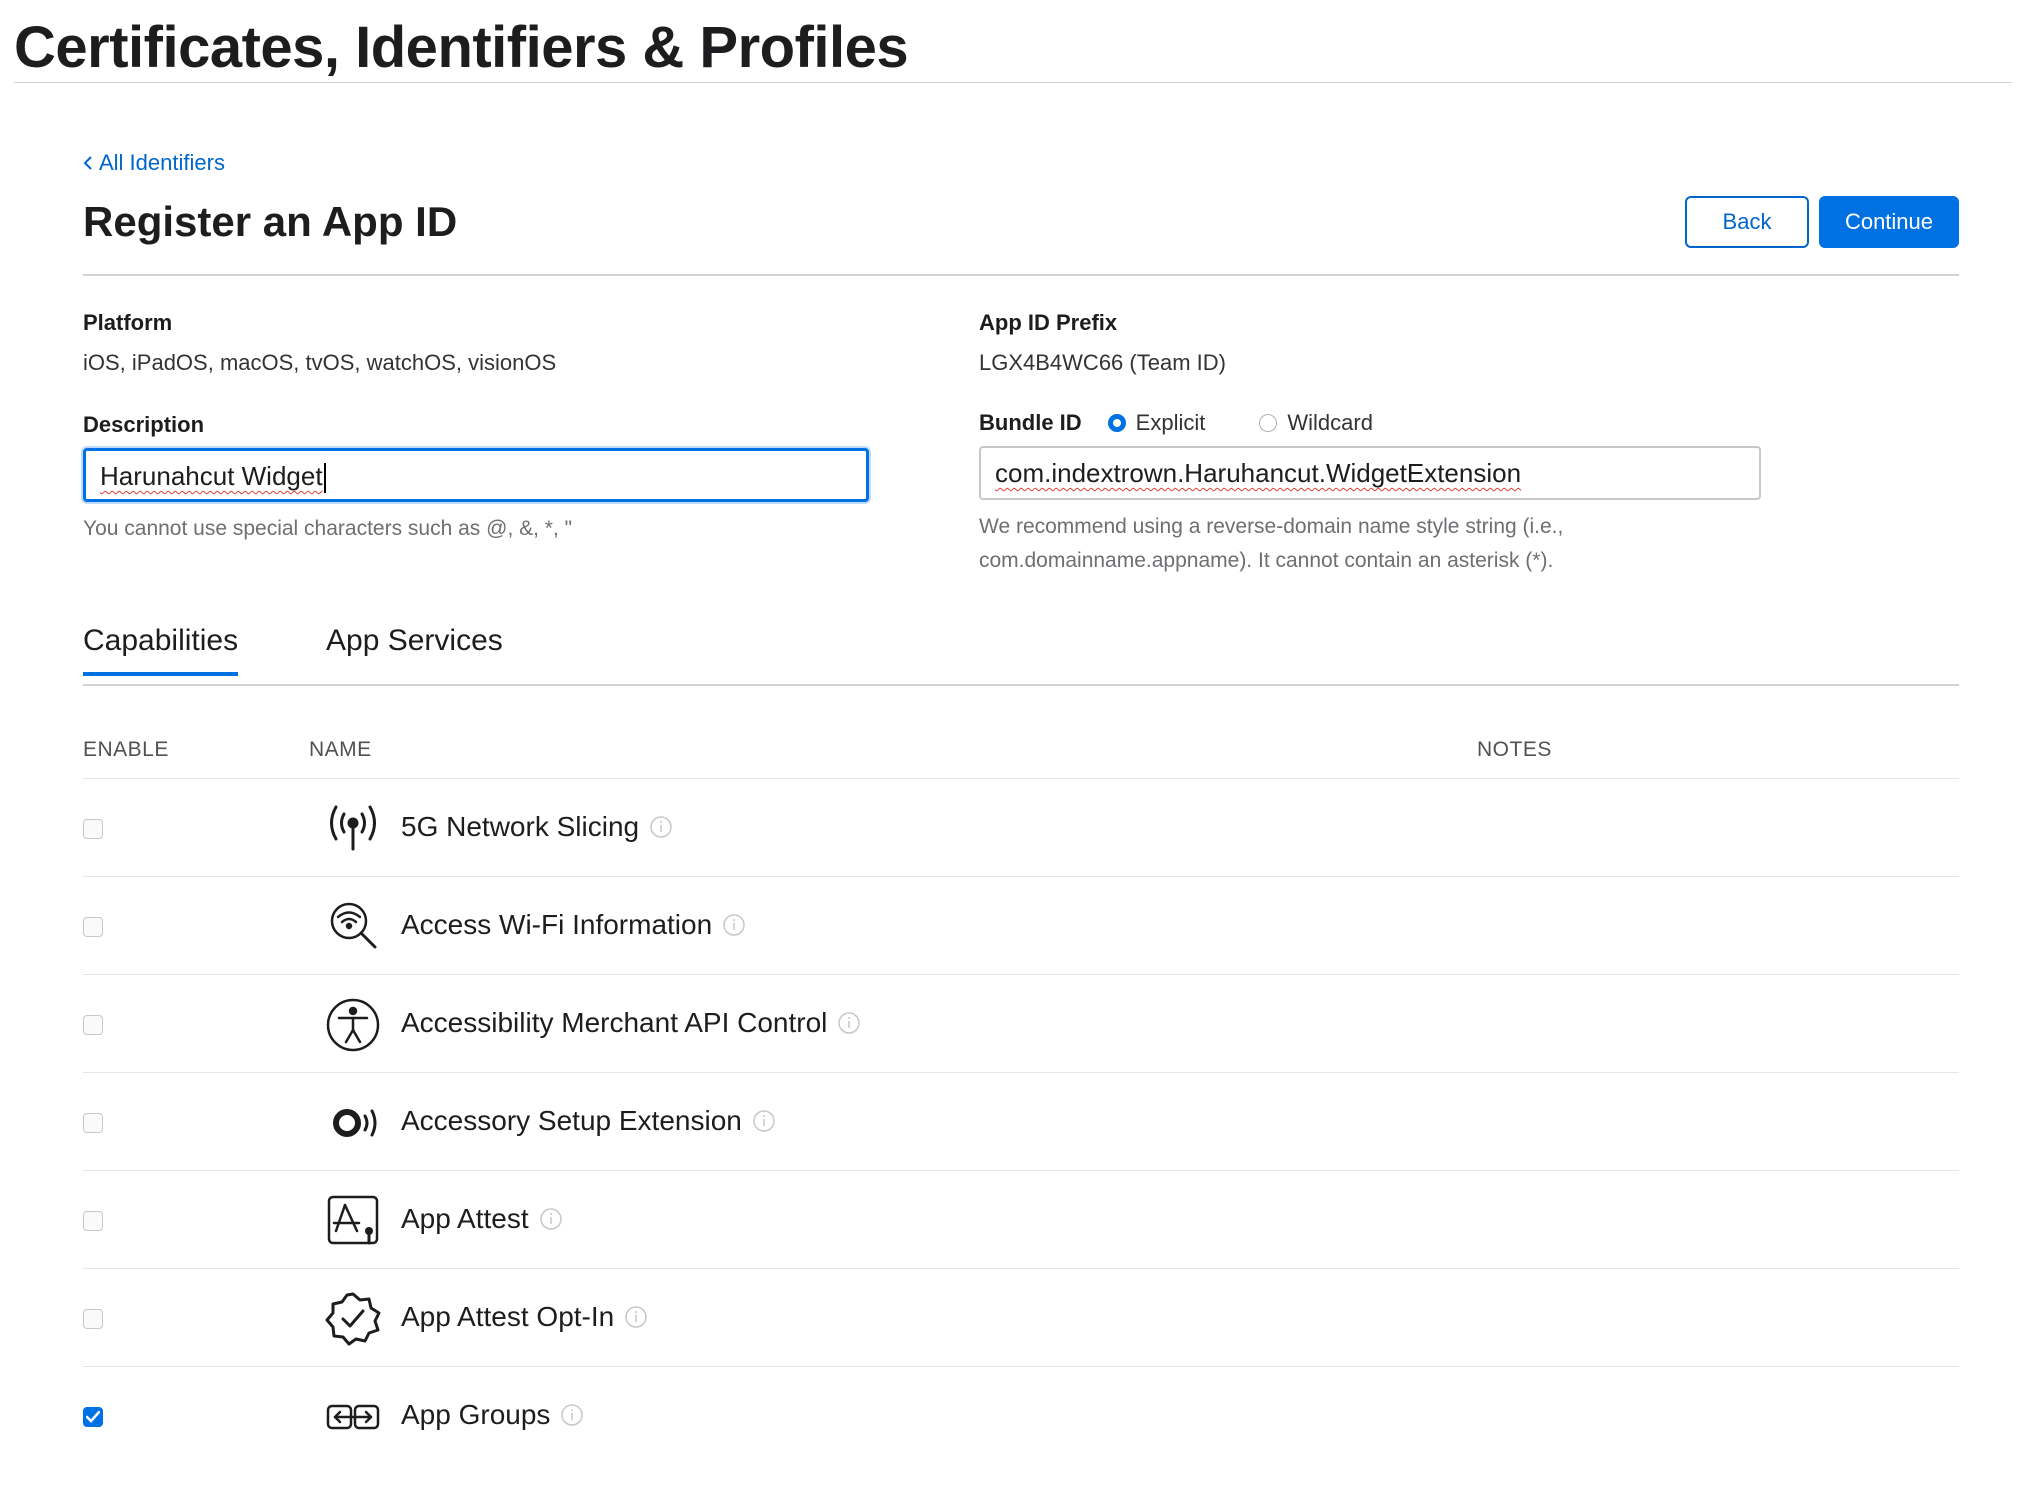 The width and height of the screenshot is (2032, 1490). What do you see at coordinates (211, 476) in the screenshot?
I see `description-input-value: Harunahcut Widget` at bounding box center [211, 476].